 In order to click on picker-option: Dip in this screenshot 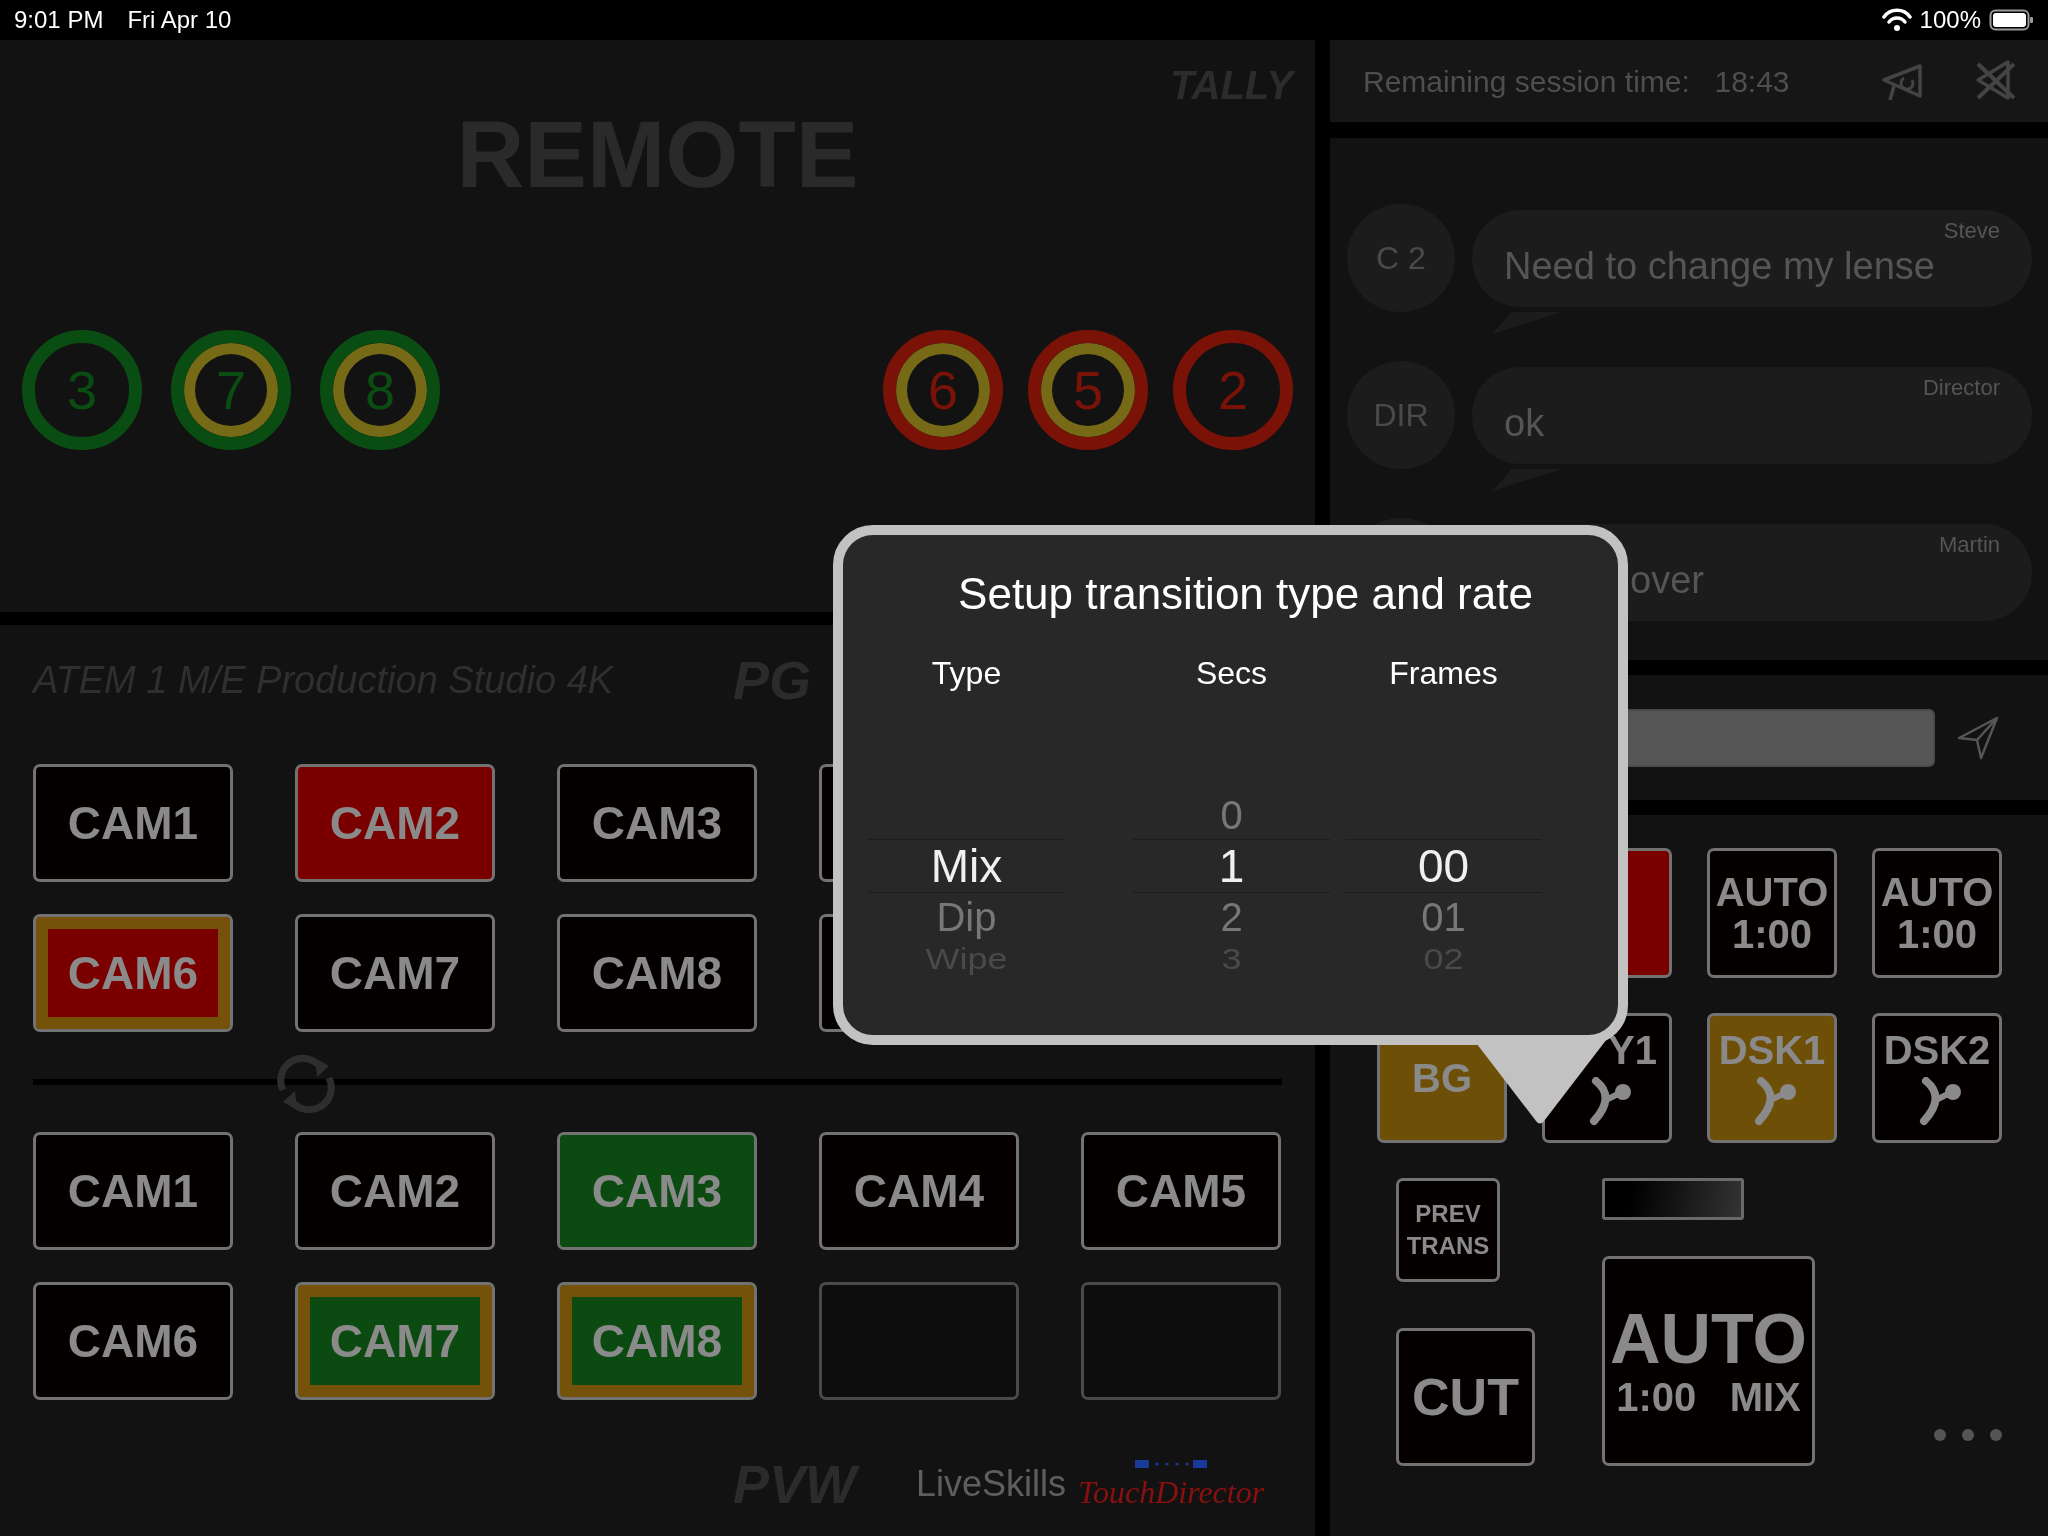, I will do `click(966, 917)`.